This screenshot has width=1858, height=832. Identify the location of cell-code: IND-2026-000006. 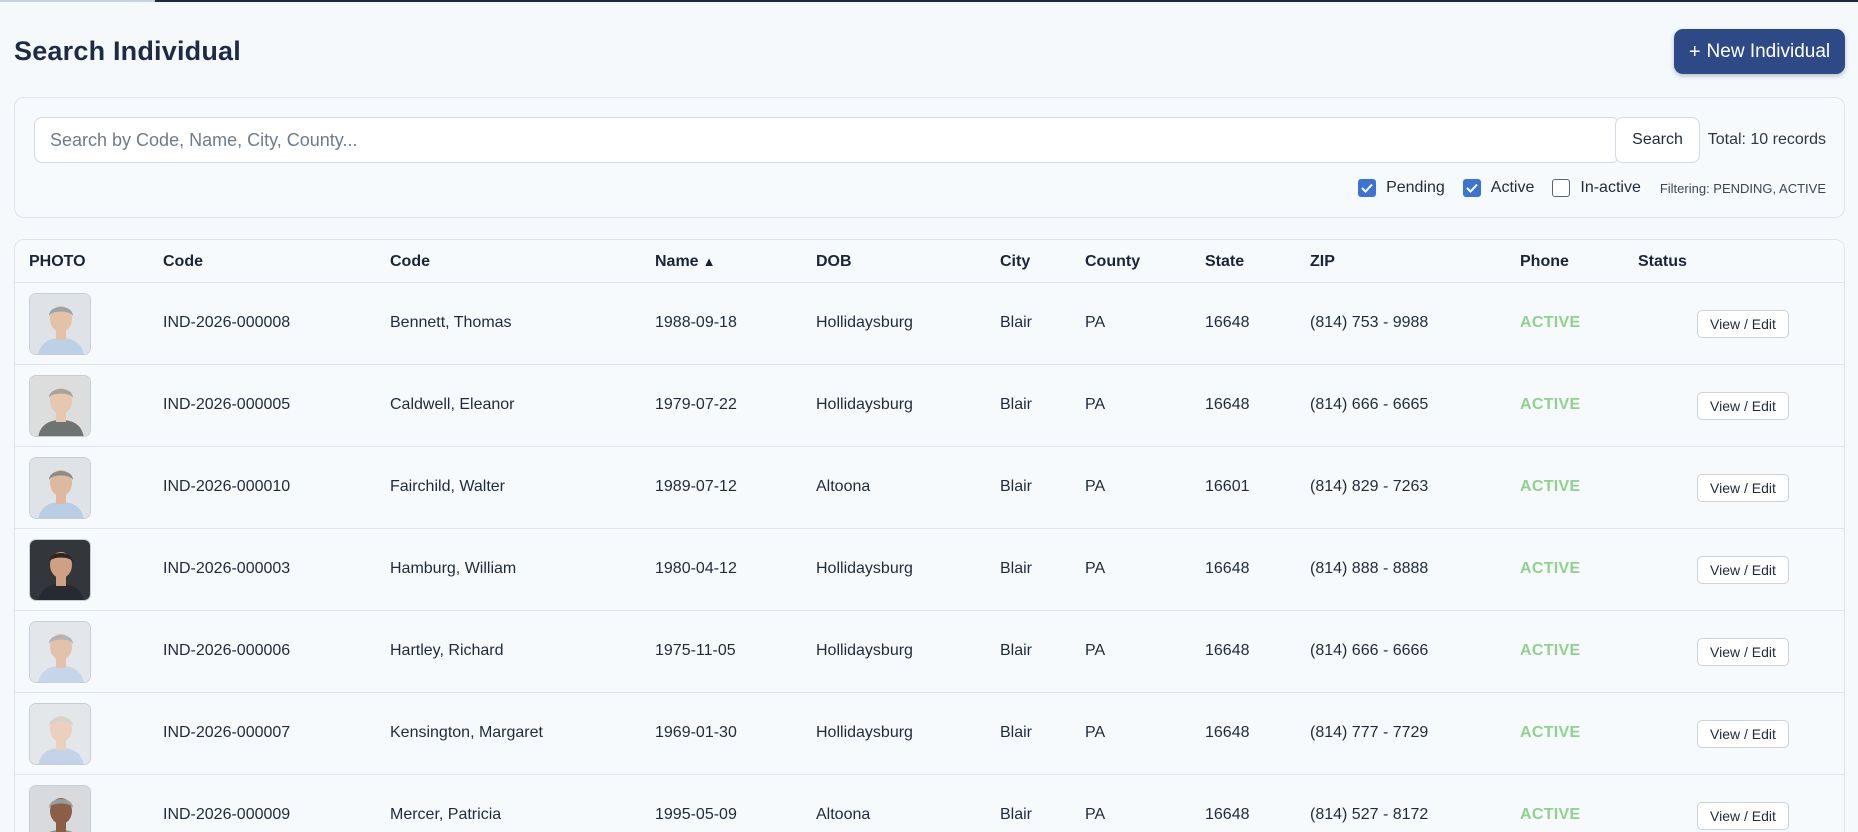
(227, 650).